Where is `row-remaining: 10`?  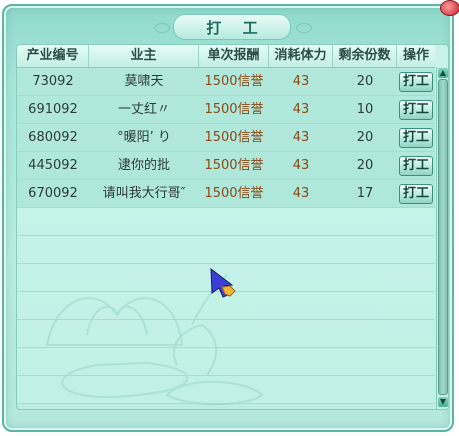 row-remaining: 10 is located at coordinates (365, 109).